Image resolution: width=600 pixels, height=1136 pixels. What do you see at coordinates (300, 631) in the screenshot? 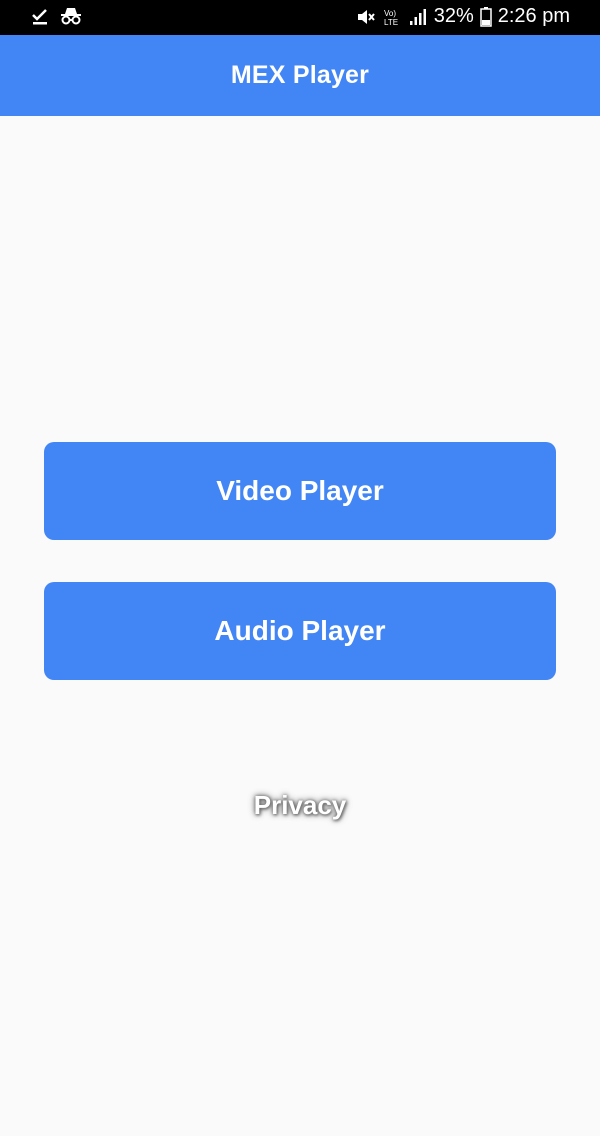
I see `audio-player-button: Audio Player` at bounding box center [300, 631].